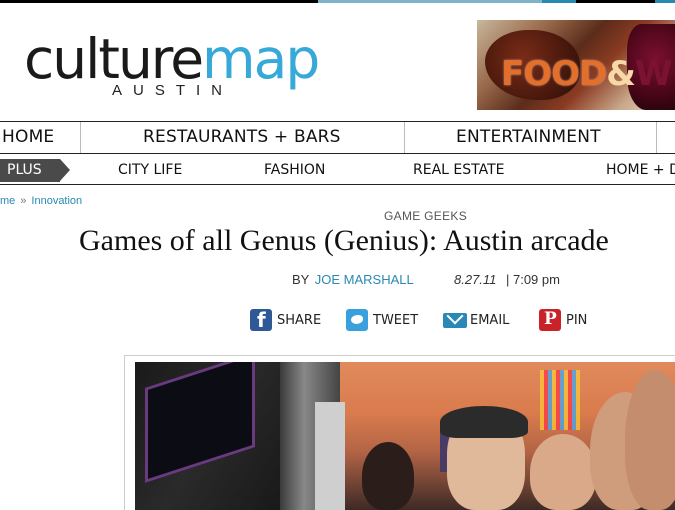 This screenshot has width=675, height=510. Describe the element at coordinates (560, 400) in the screenshot. I see `photo-arcade-lights` at that location.